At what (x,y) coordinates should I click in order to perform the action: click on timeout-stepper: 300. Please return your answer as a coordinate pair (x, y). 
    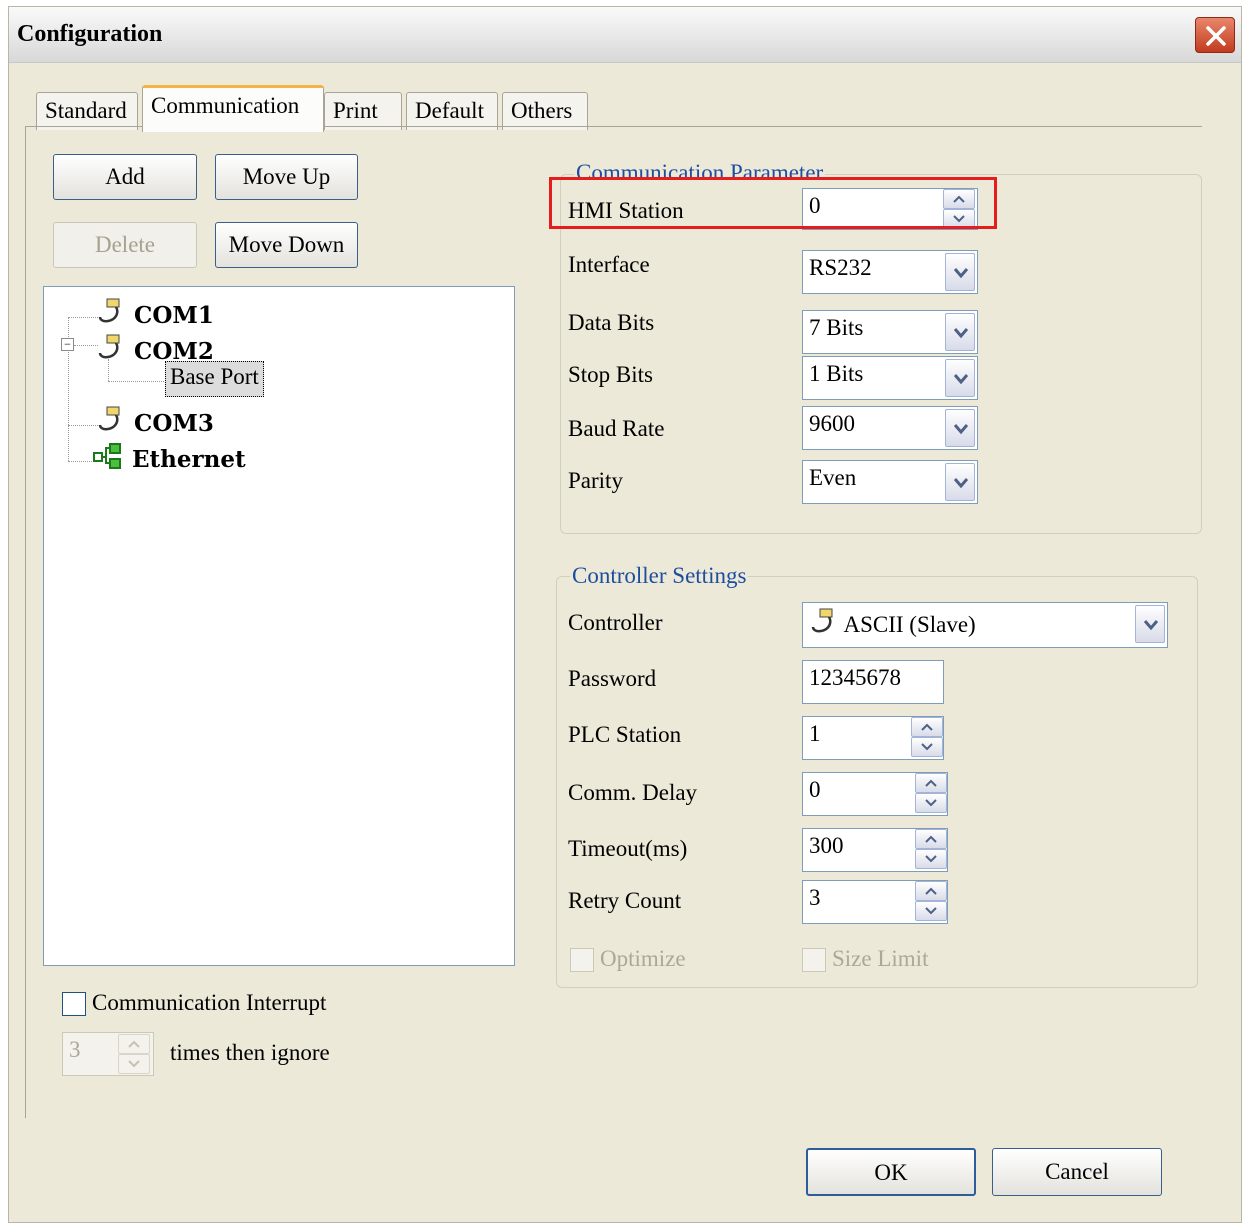
    Looking at the image, I should click on (875, 850).